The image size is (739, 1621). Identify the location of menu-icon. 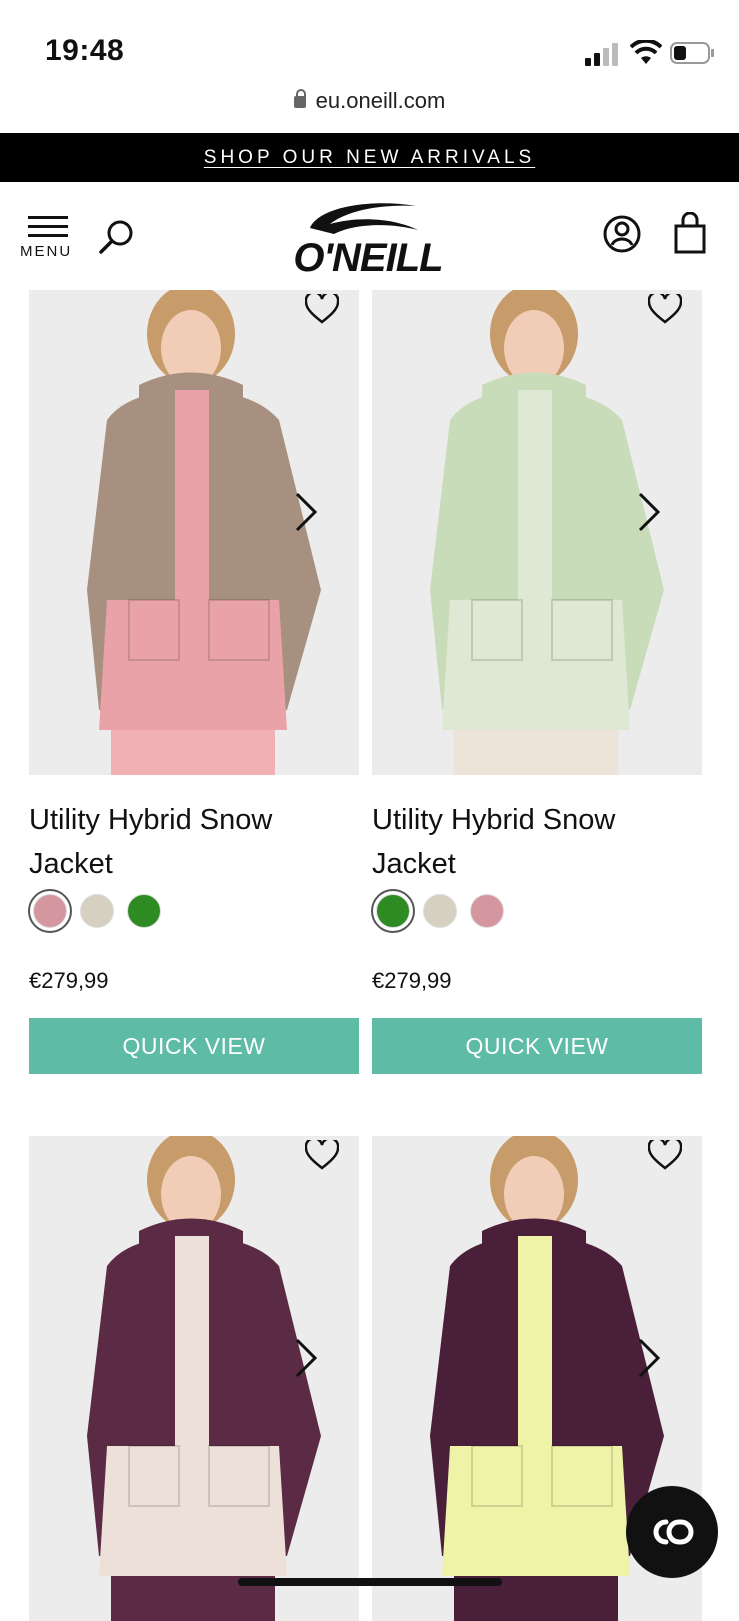
(48, 226).